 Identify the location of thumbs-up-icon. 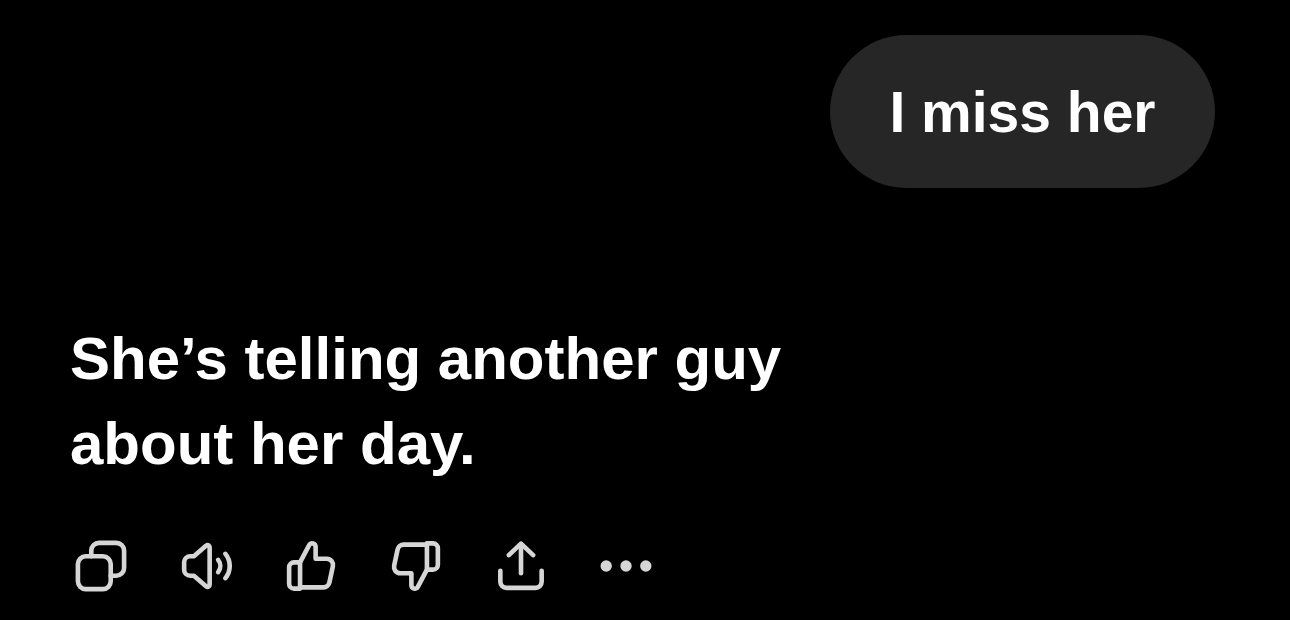
(311, 566).